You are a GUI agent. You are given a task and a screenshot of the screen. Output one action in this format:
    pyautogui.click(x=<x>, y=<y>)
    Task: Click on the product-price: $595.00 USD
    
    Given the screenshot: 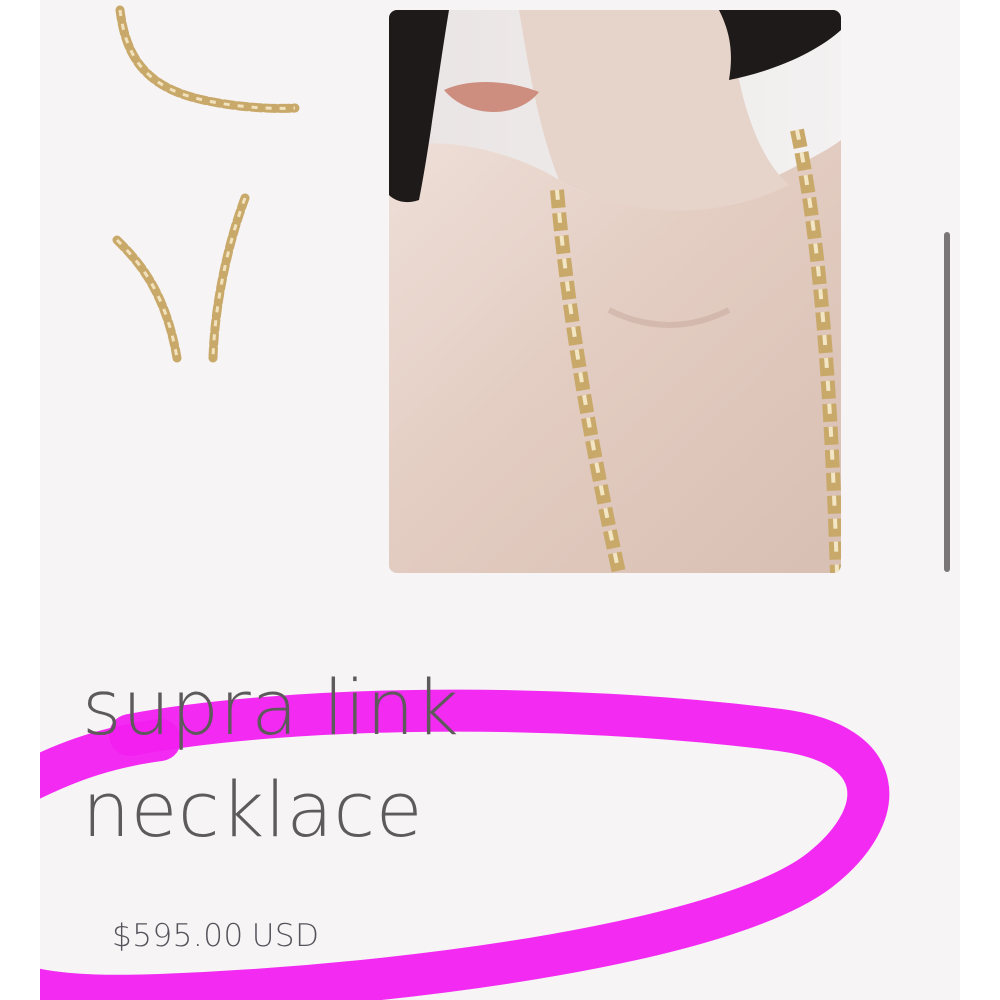 What is the action you would take?
    pyautogui.click(x=219, y=936)
    